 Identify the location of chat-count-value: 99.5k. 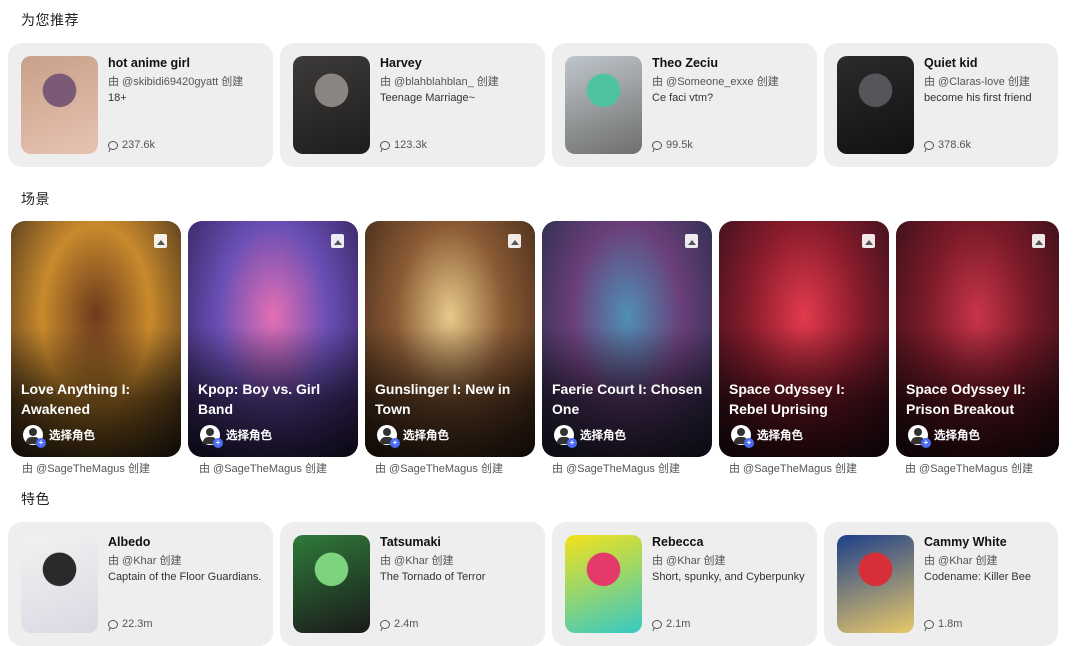
(679, 145).